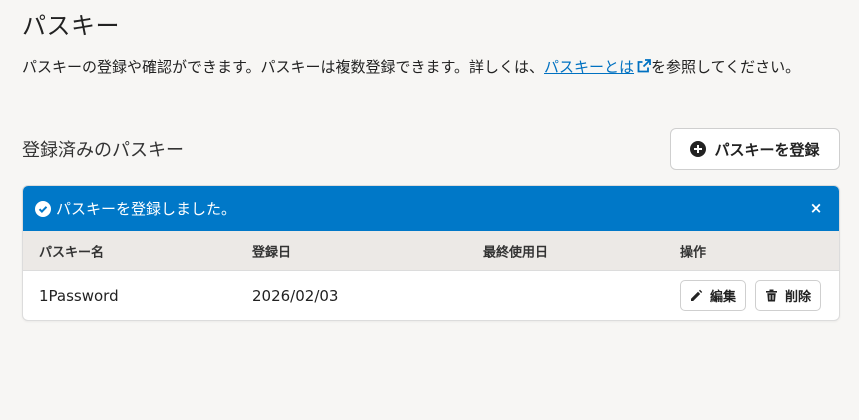 This screenshot has width=859, height=420. What do you see at coordinates (771, 295) in the screenshot?
I see `trash-icon` at bounding box center [771, 295].